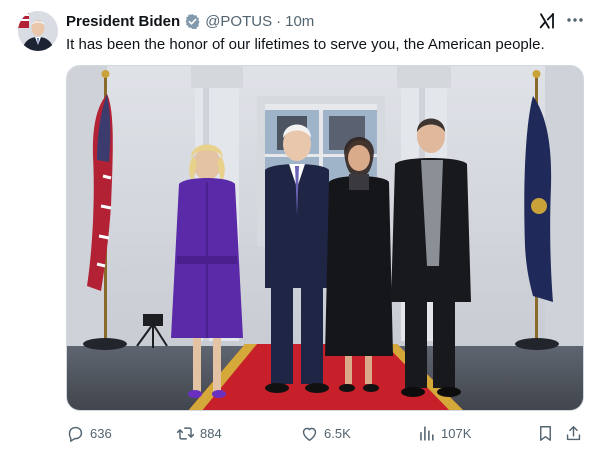 The height and width of the screenshot is (456, 604). What do you see at coordinates (211, 433) in the screenshot?
I see `repost-count: 884` at bounding box center [211, 433].